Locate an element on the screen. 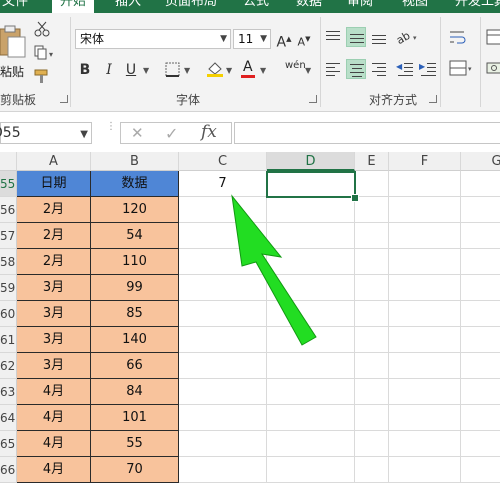 This screenshot has width=500, height=500. align-center-button is located at coordinates (356, 69).